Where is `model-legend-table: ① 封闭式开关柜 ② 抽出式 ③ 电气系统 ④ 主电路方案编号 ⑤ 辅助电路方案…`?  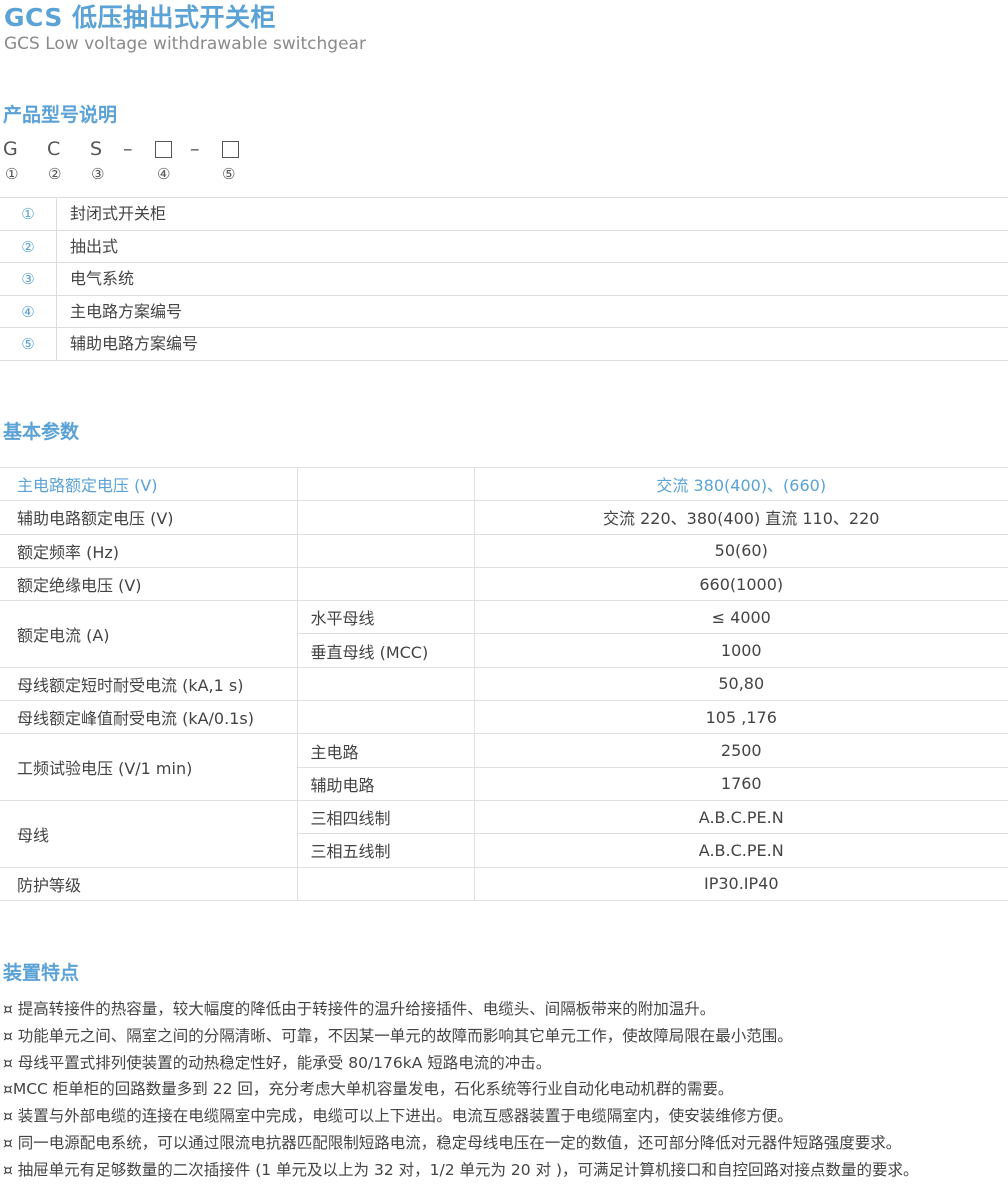 model-legend-table: ① 封闭式开关柜 ② 抽出式 ③ 电气系统 ④ 主电路方案编号 ⑤ 辅助电路方案… is located at coordinates (504, 279).